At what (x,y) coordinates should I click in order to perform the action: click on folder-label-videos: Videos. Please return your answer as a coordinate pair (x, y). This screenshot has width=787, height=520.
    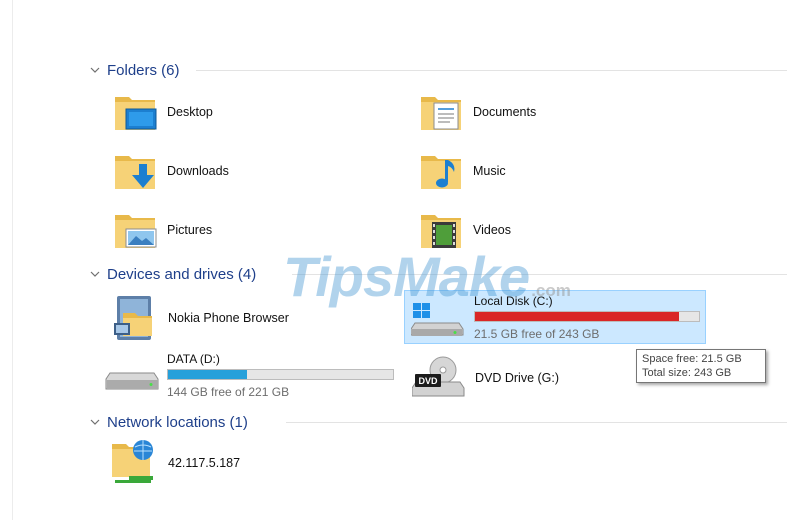
    Looking at the image, I should click on (492, 230).